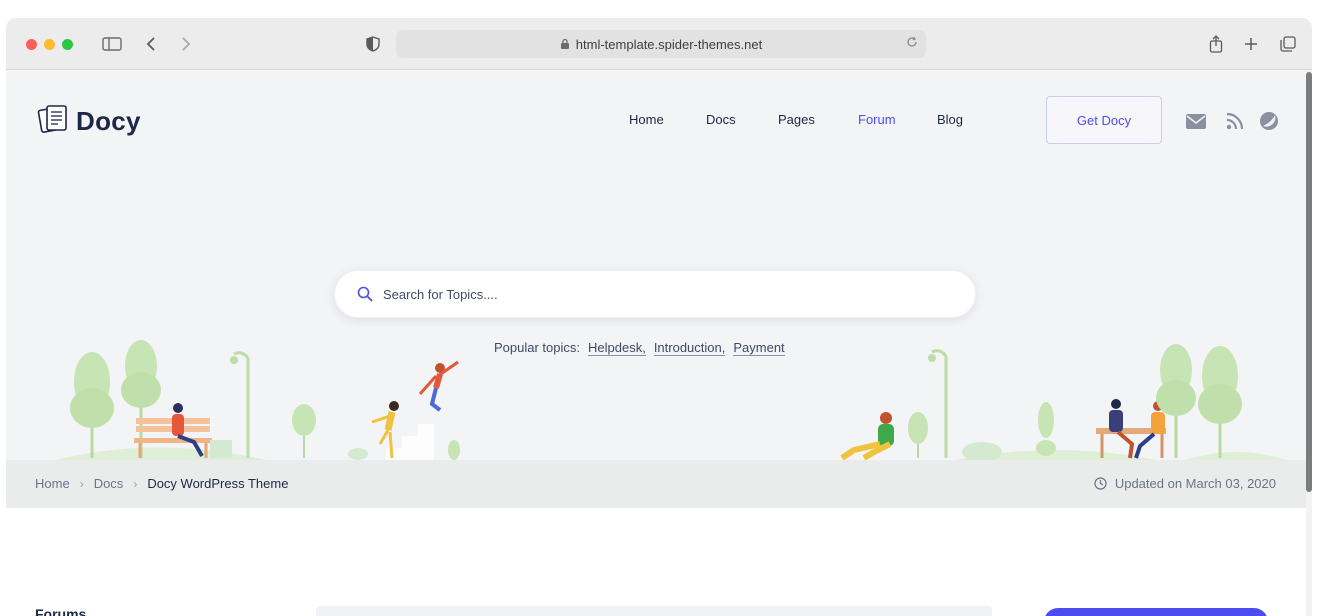  I want to click on address-bar: html-template.spider-themes.net, so click(661, 44).